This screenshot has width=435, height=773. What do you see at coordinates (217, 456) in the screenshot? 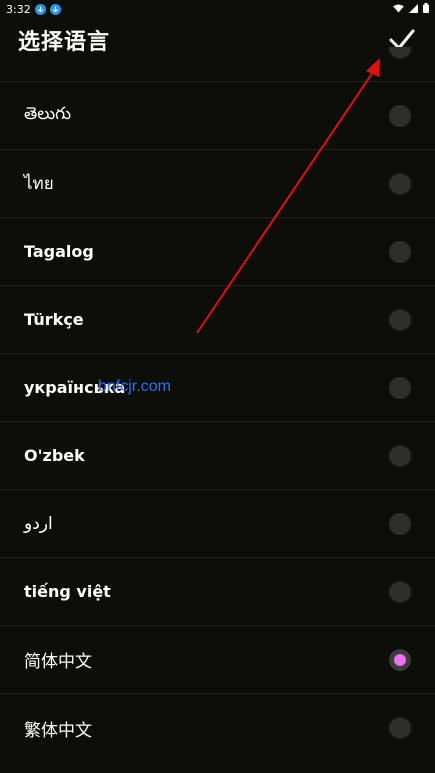
I see `list-item: O'zbek` at bounding box center [217, 456].